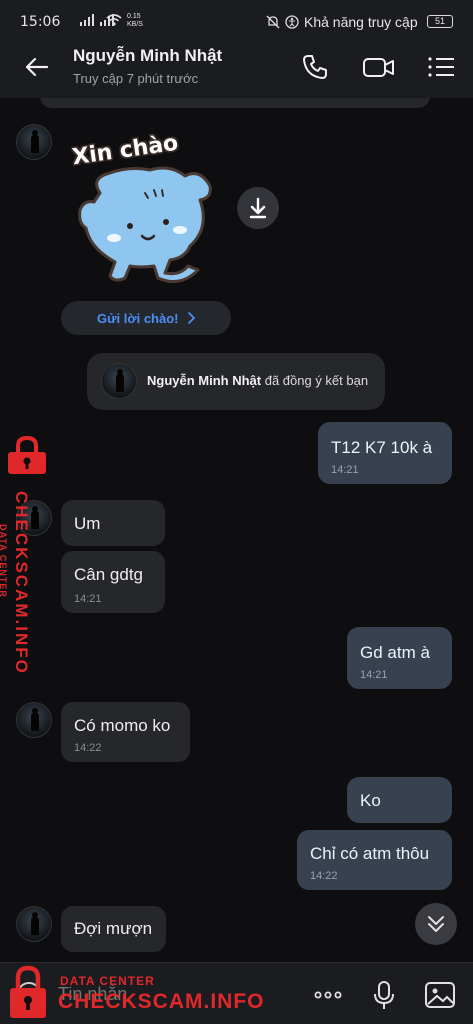  I want to click on network-speed: 0.15 KB/S, so click(135, 21).